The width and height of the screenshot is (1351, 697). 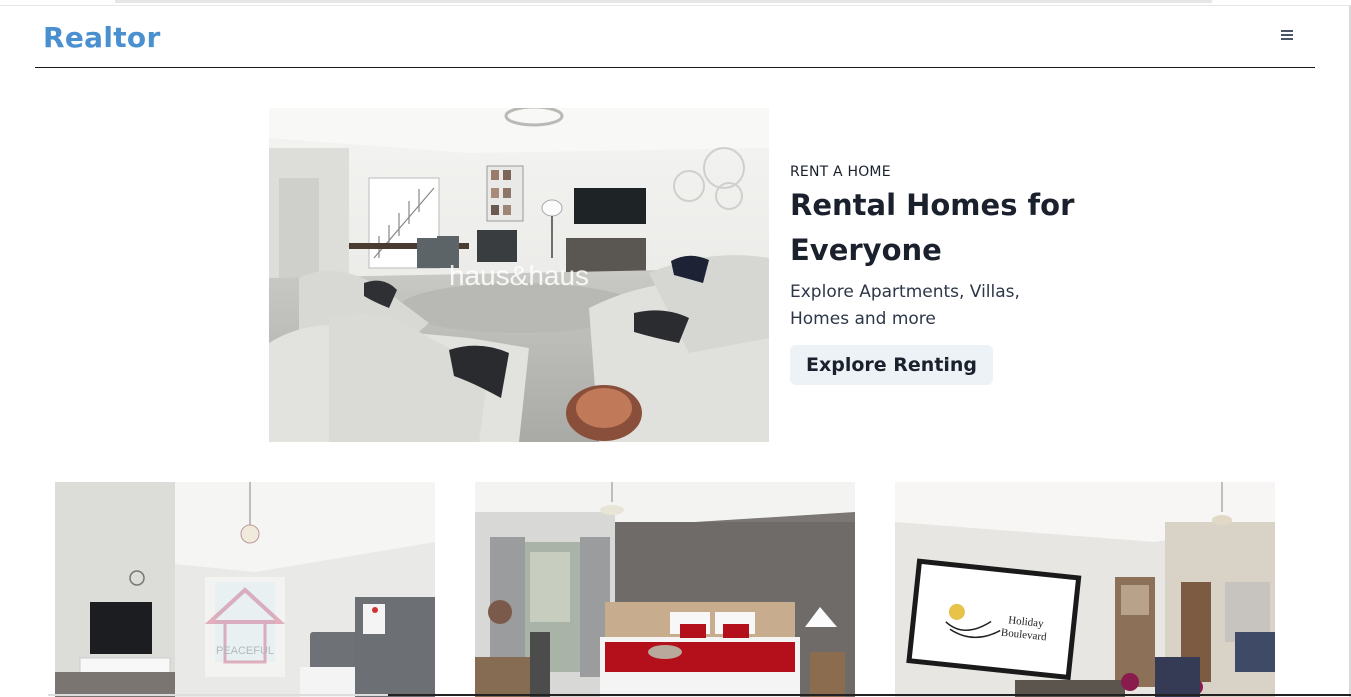 What do you see at coordinates (1085, 589) in the screenshot?
I see `property-card-image: Holiday Boulevard` at bounding box center [1085, 589].